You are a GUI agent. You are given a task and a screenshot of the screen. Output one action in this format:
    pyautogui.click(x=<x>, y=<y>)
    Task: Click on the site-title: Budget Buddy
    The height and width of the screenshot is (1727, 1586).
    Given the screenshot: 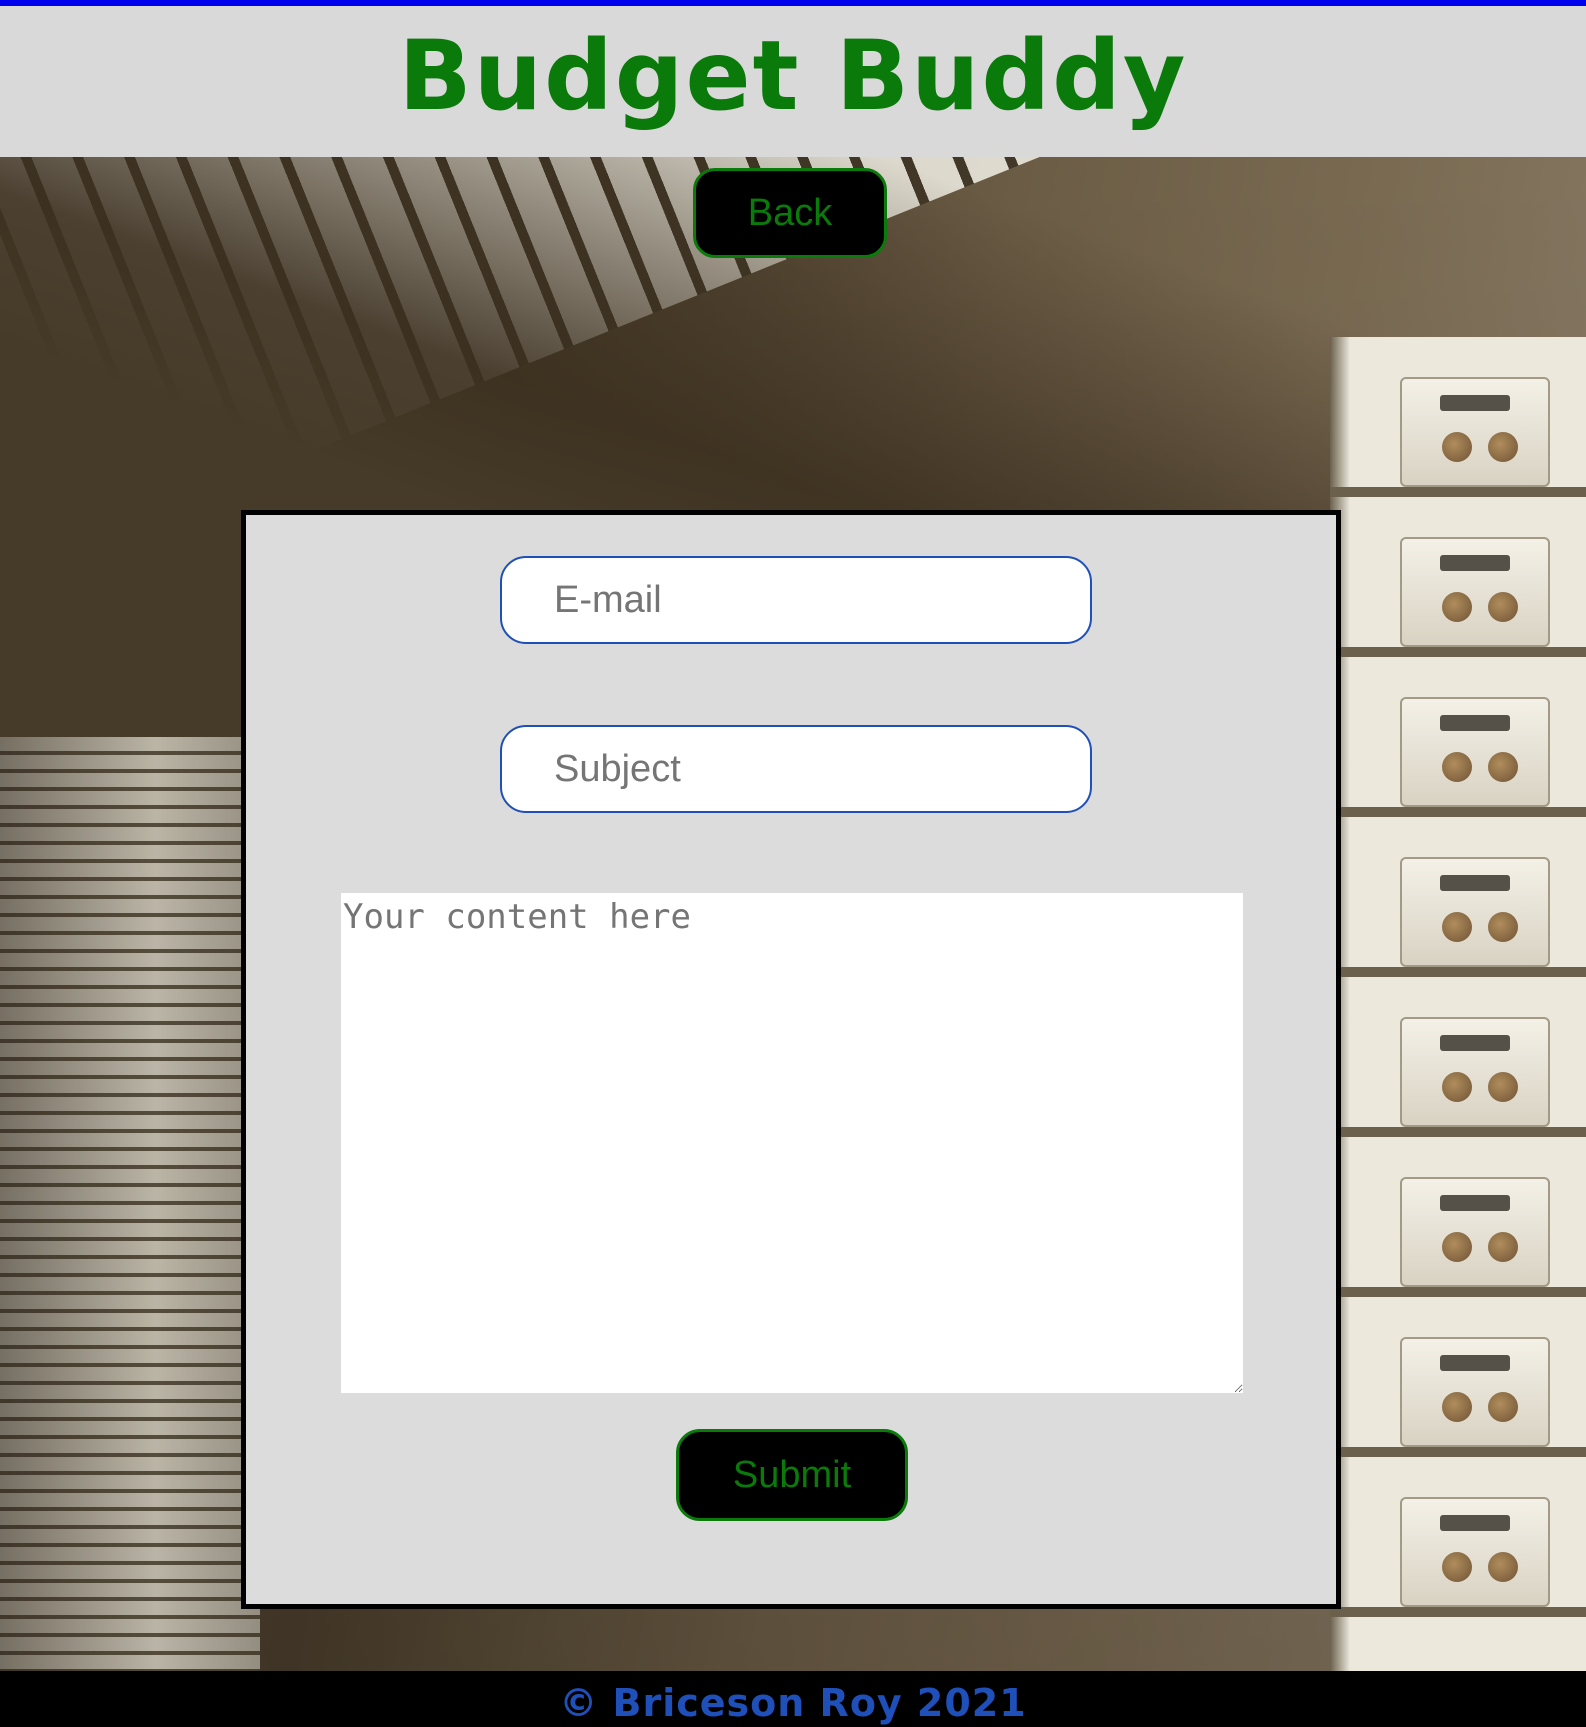 What is the action you would take?
    pyautogui.click(x=793, y=75)
    